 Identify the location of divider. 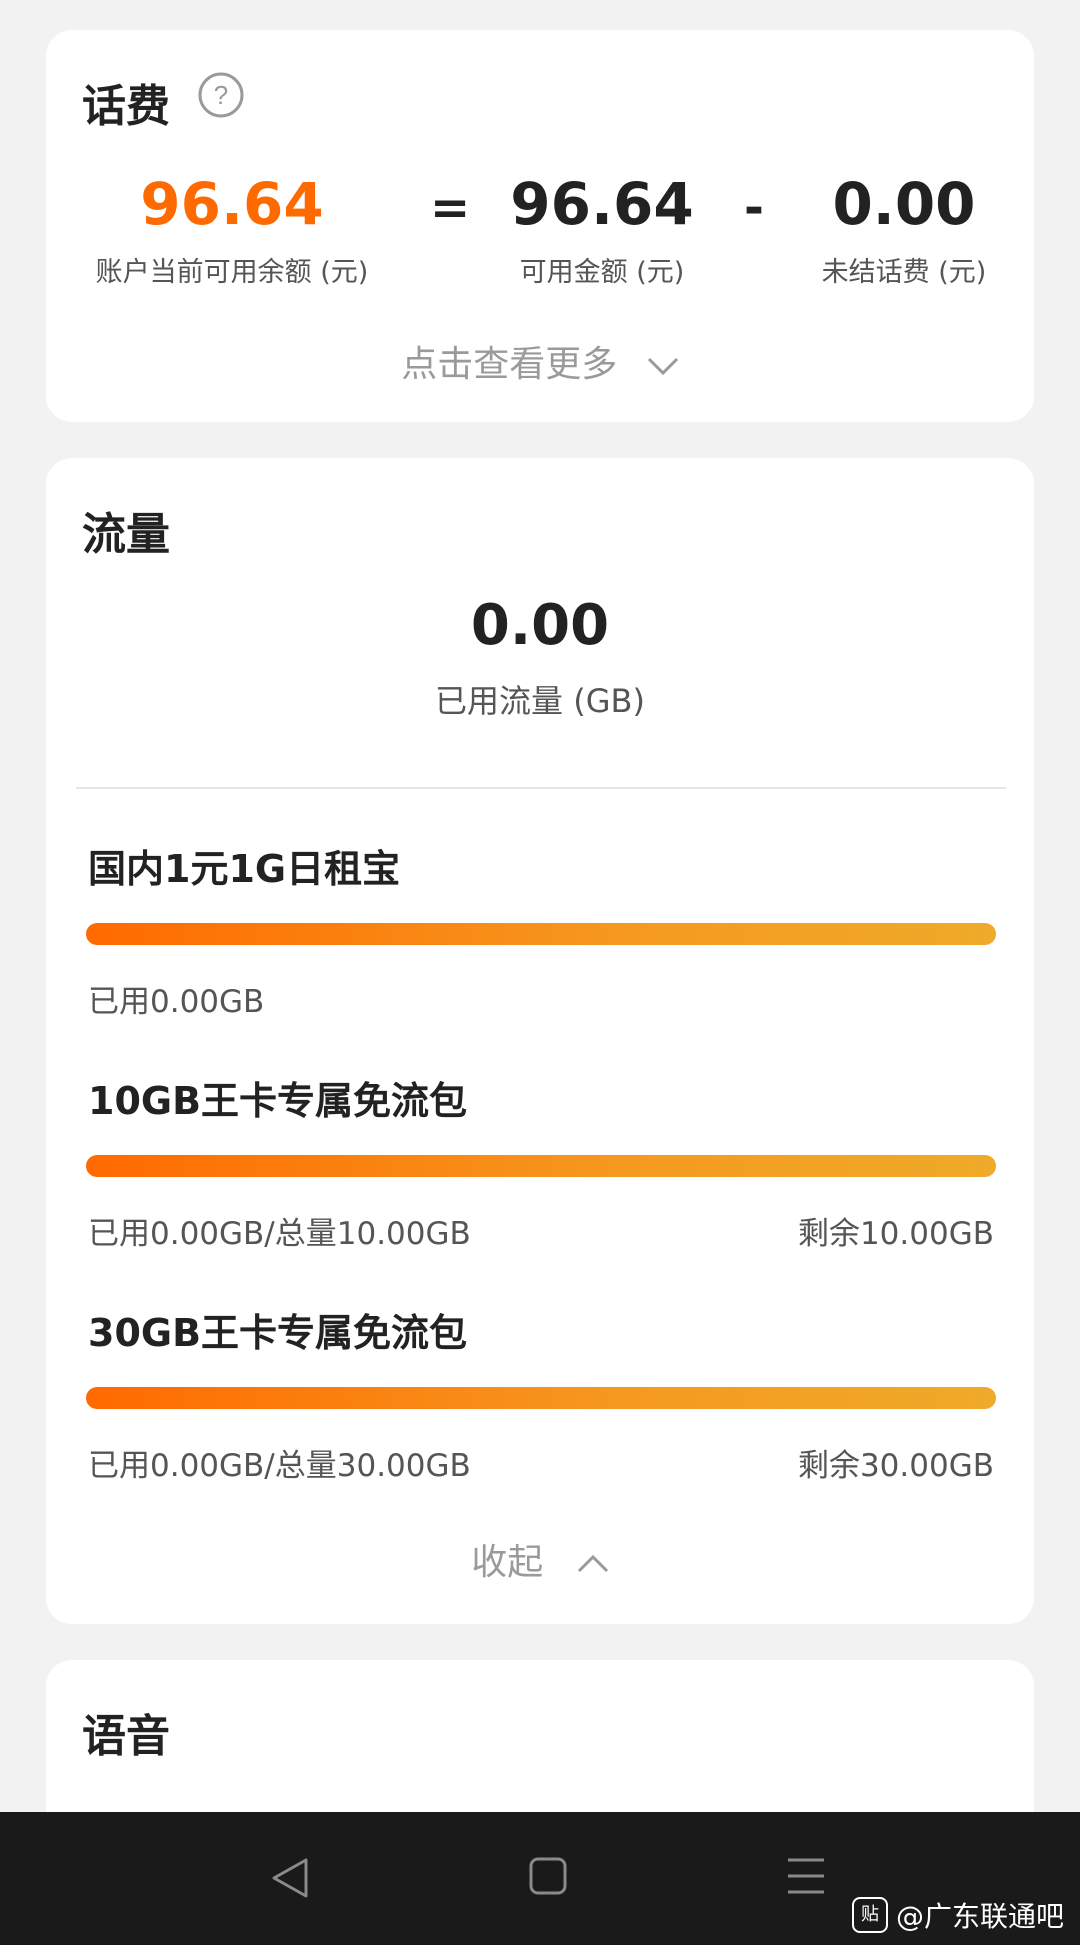
(541, 788).